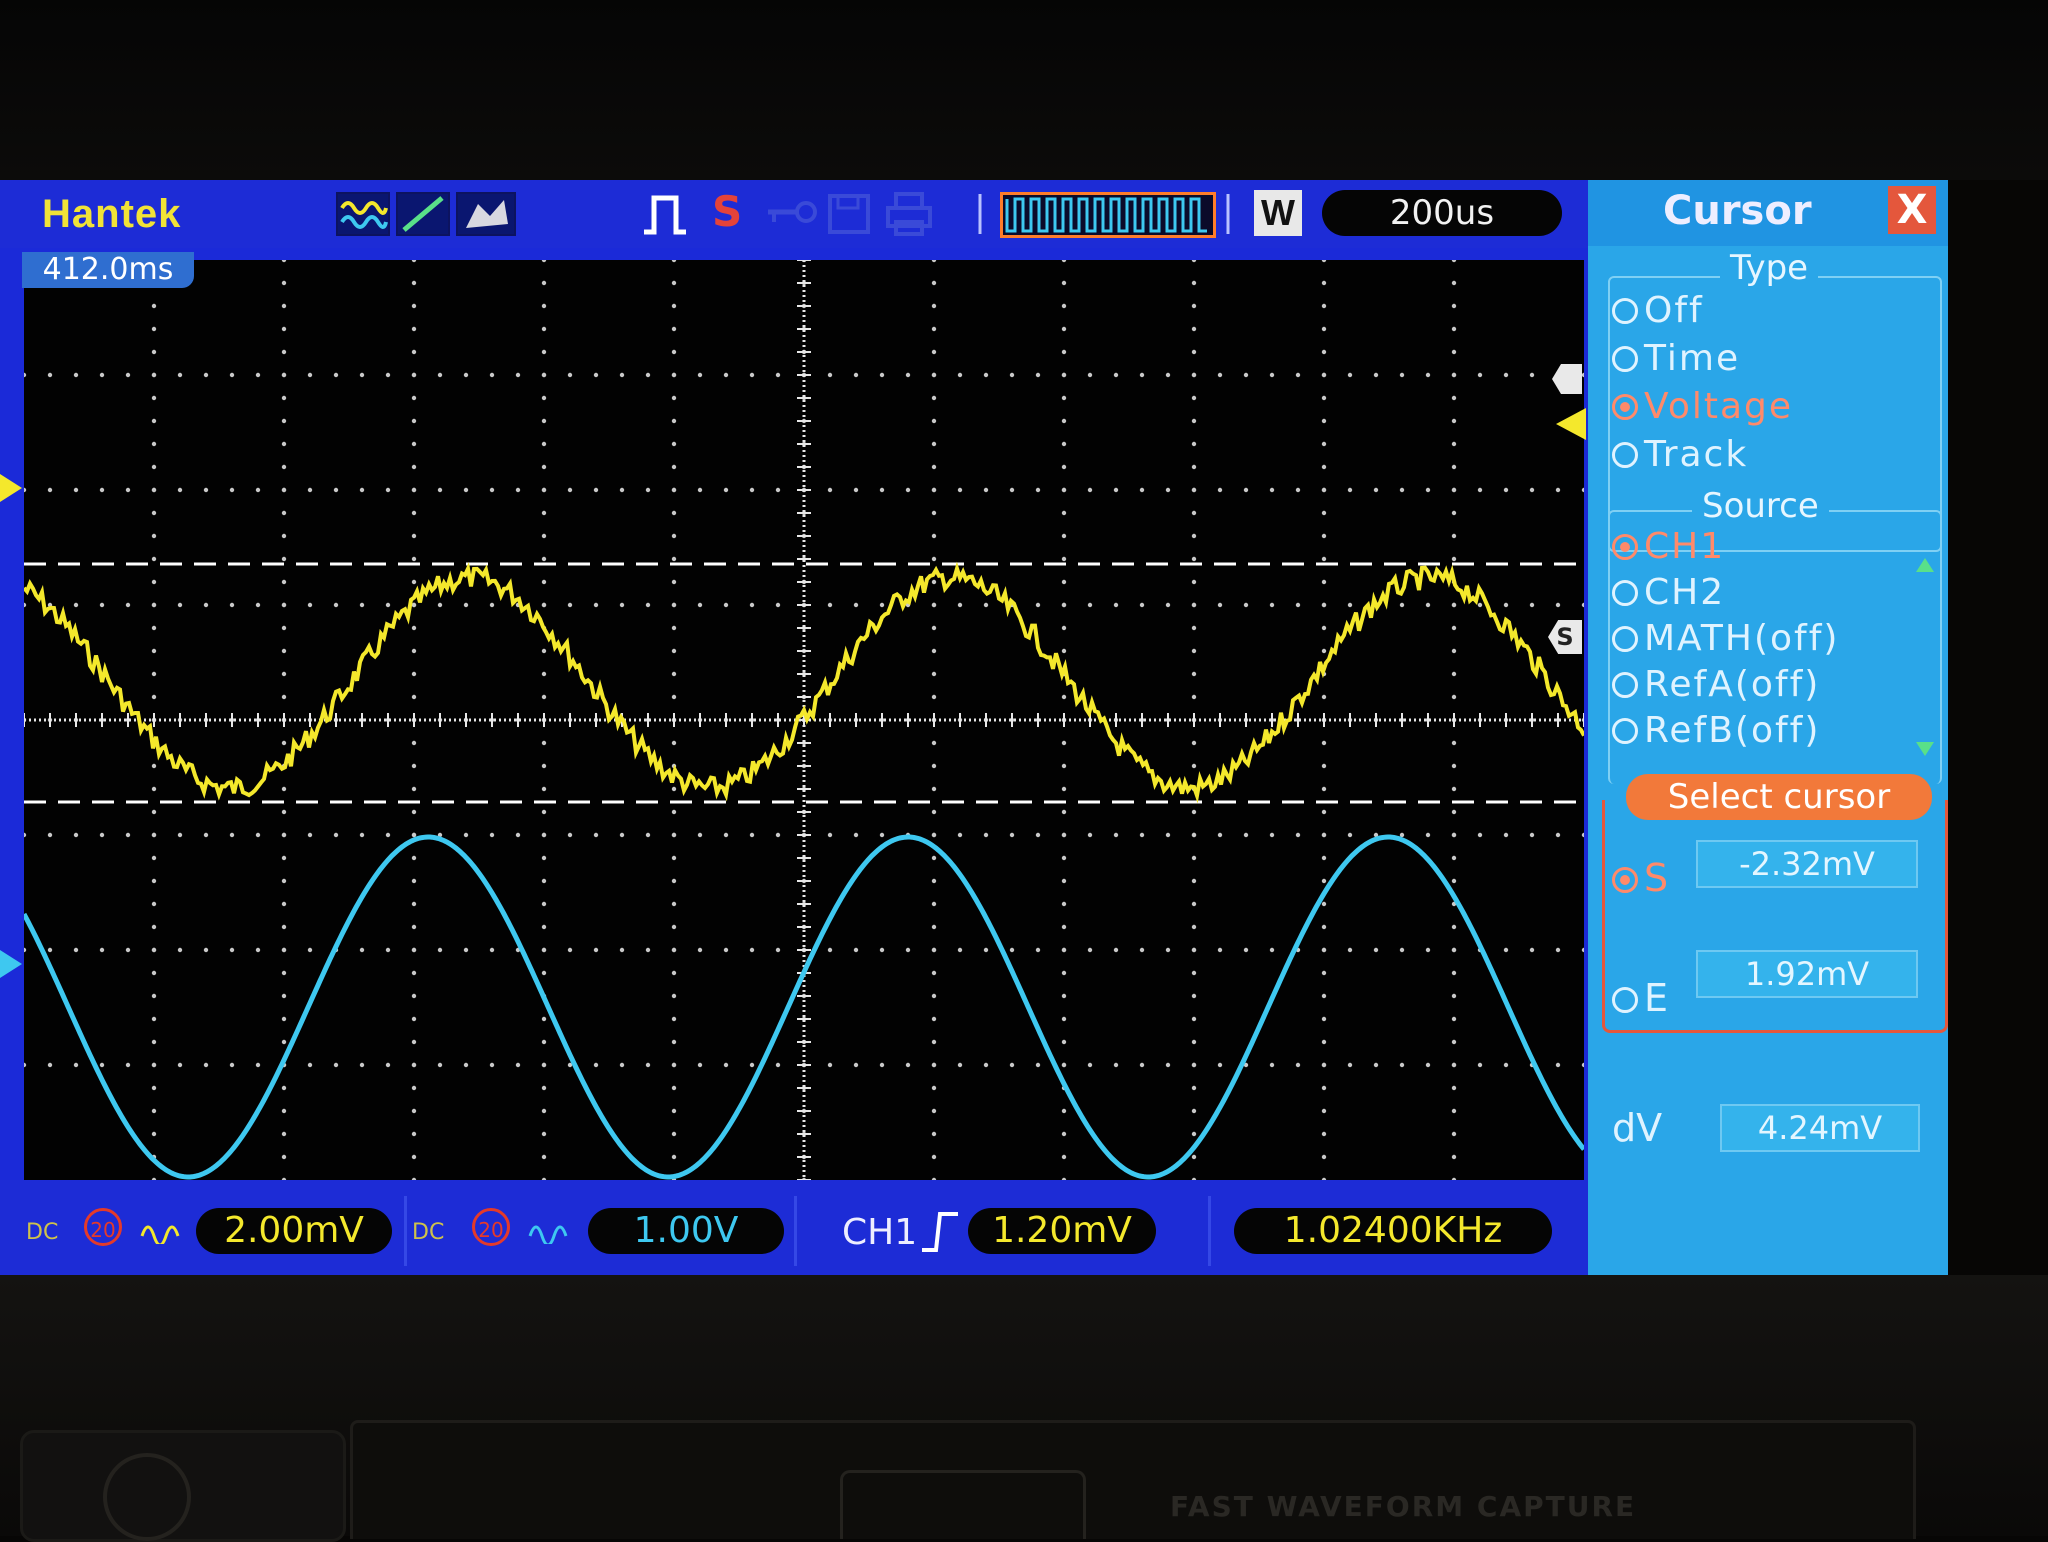  I want to click on ch1-bandwidth-limit: 20, so click(103, 1227).